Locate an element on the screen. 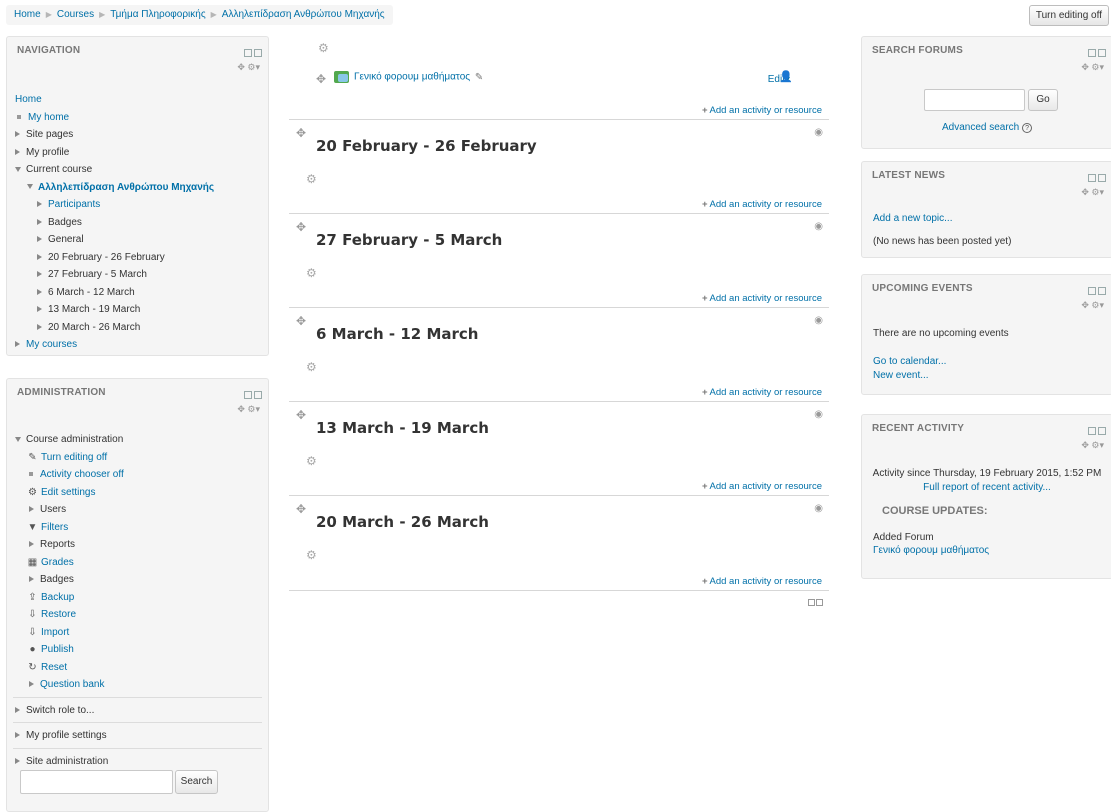 The width and height of the screenshot is (1111, 812). nav-general: General is located at coordinates (138, 240).